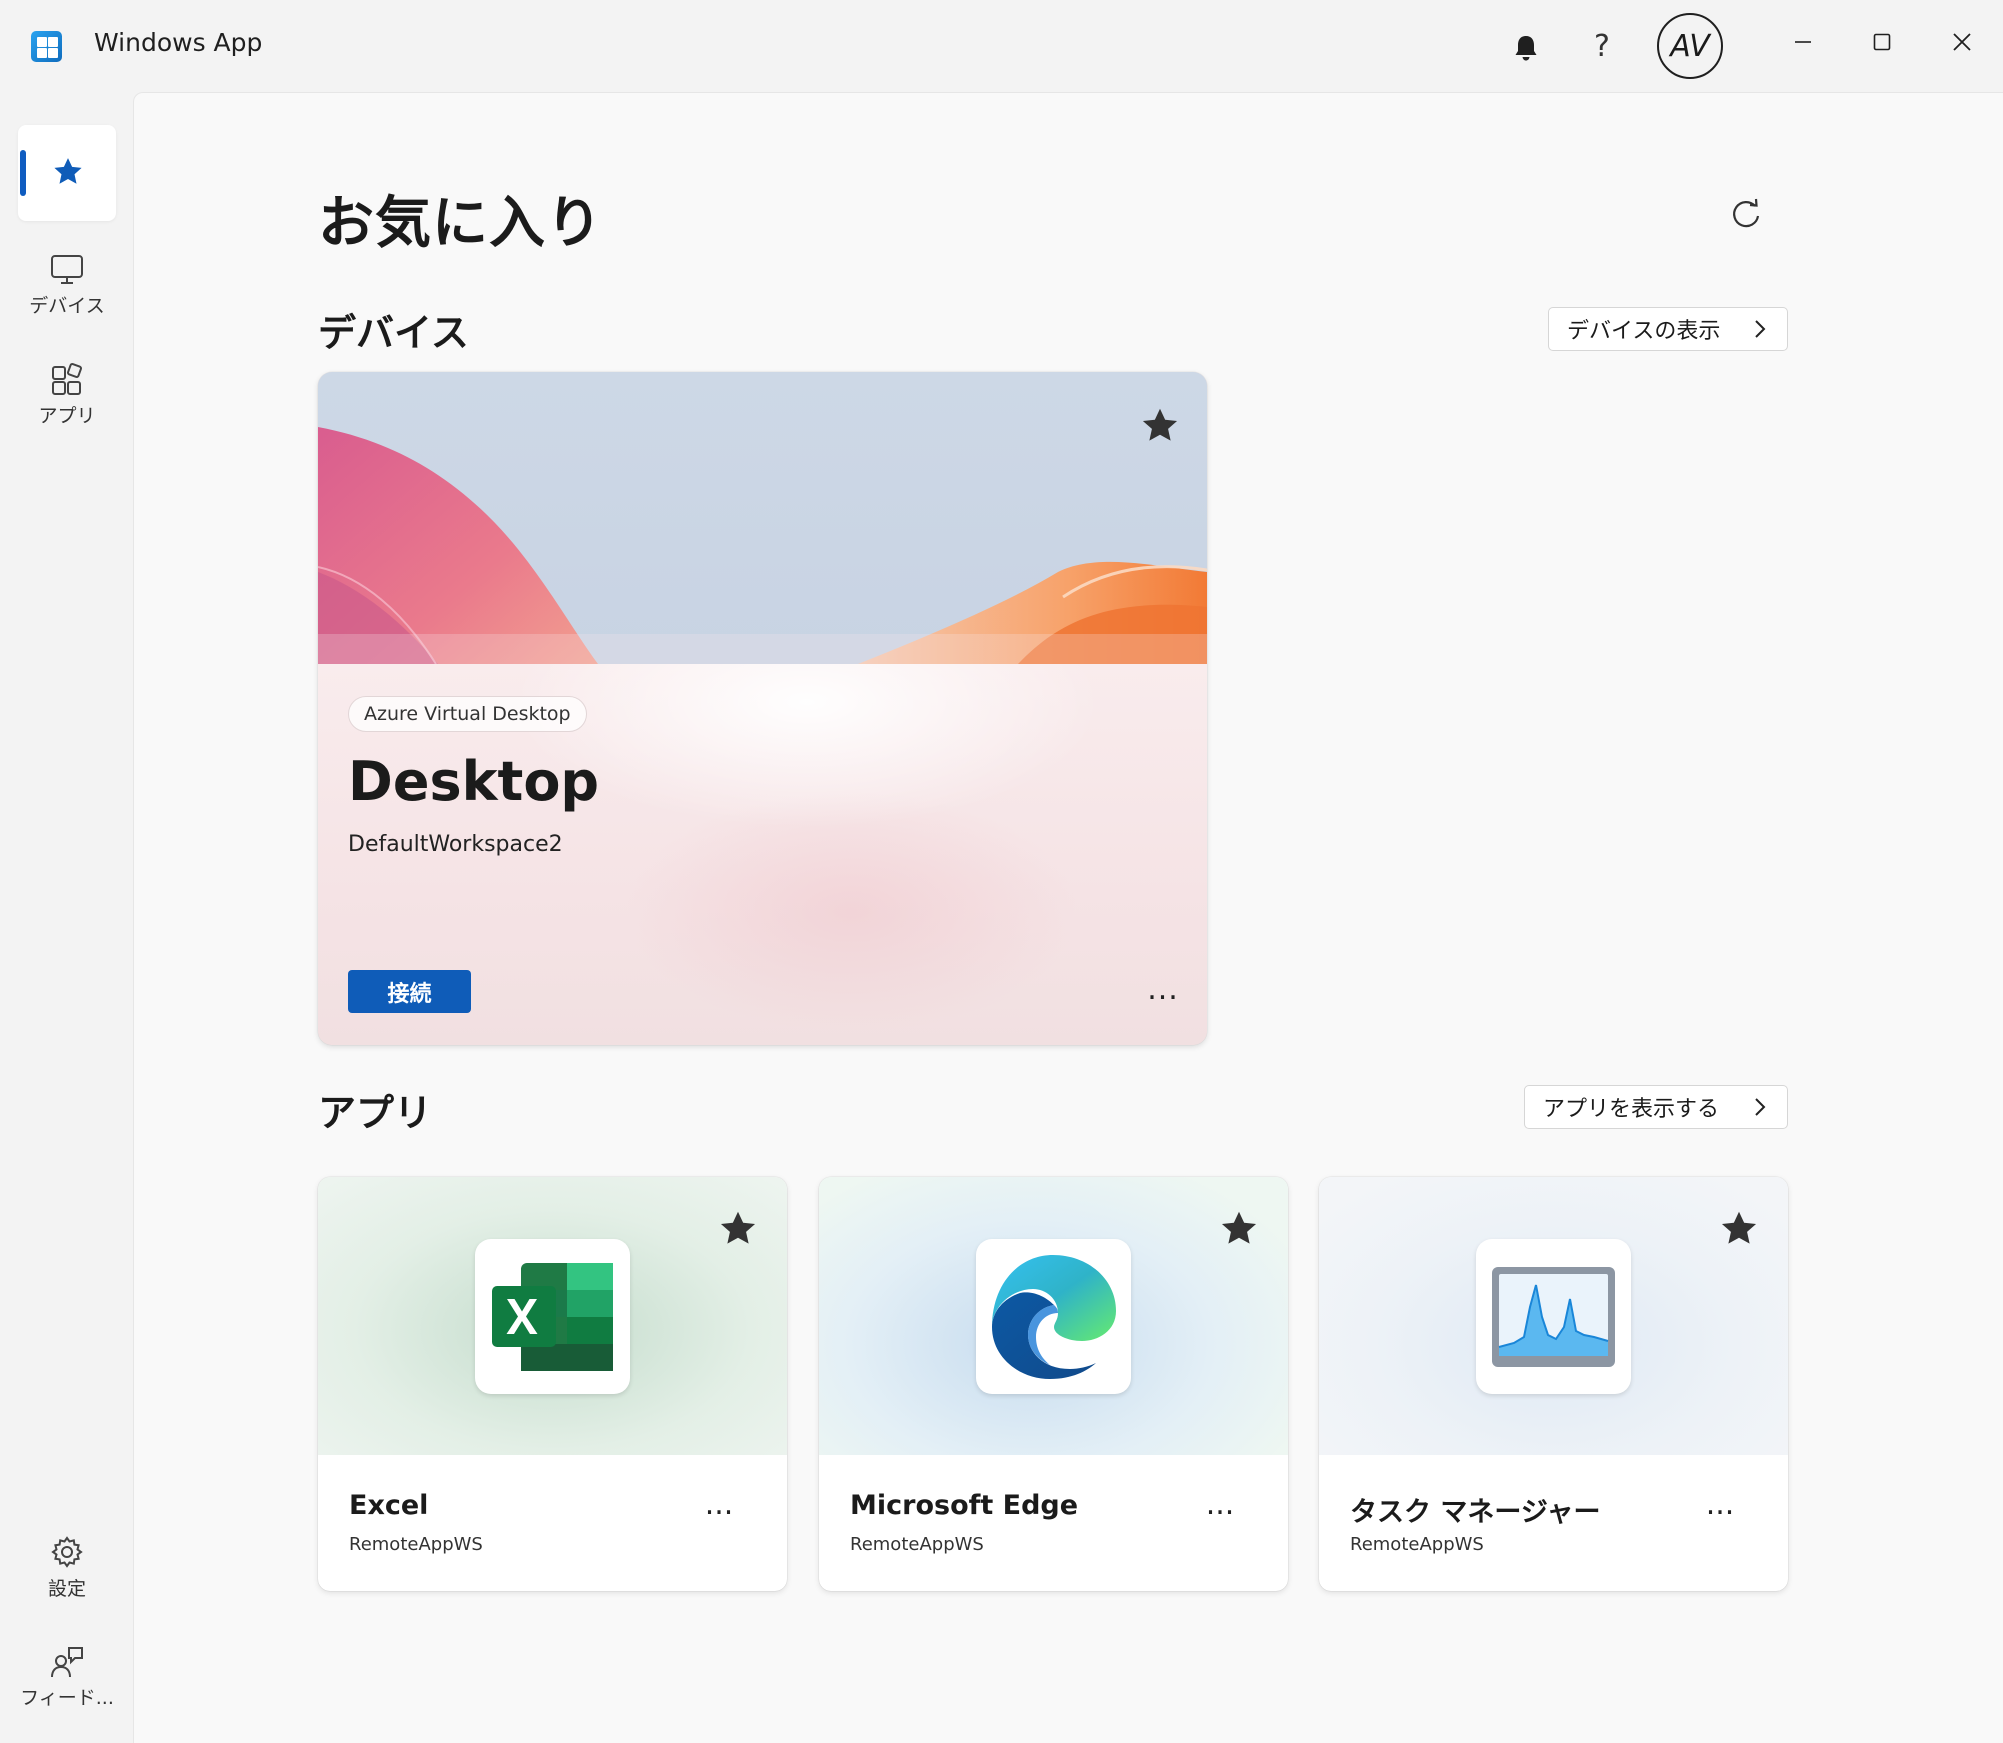 Image resolution: width=2003 pixels, height=1743 pixels. I want to click on sidebar-item-favorites, so click(67, 173).